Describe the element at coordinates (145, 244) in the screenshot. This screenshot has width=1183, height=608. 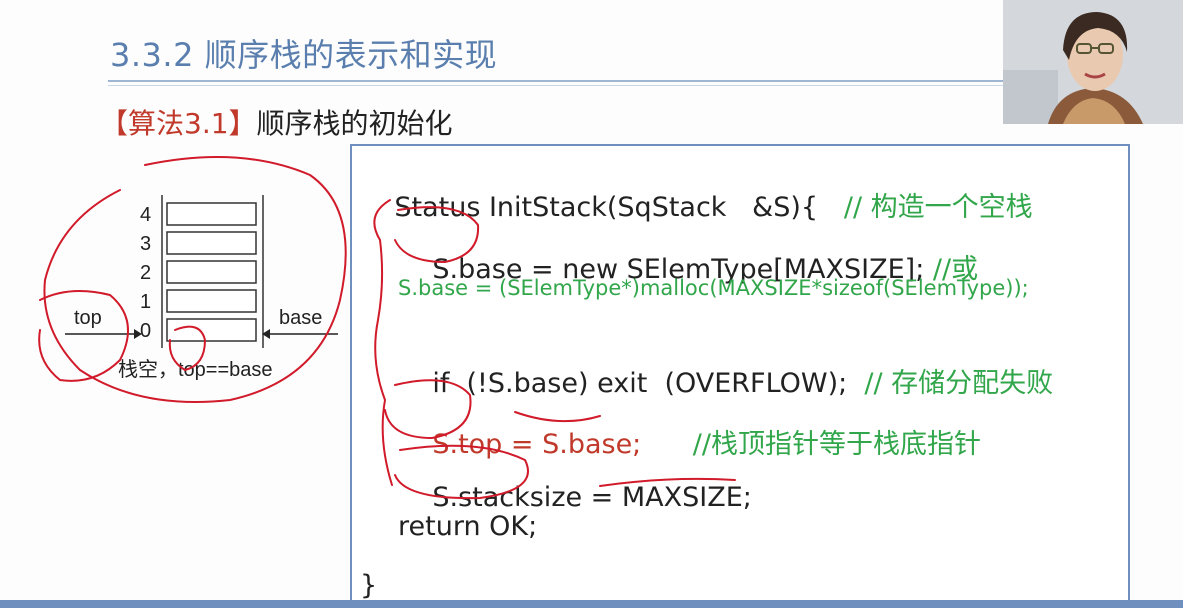
I see `stack-index-3: 3` at that location.